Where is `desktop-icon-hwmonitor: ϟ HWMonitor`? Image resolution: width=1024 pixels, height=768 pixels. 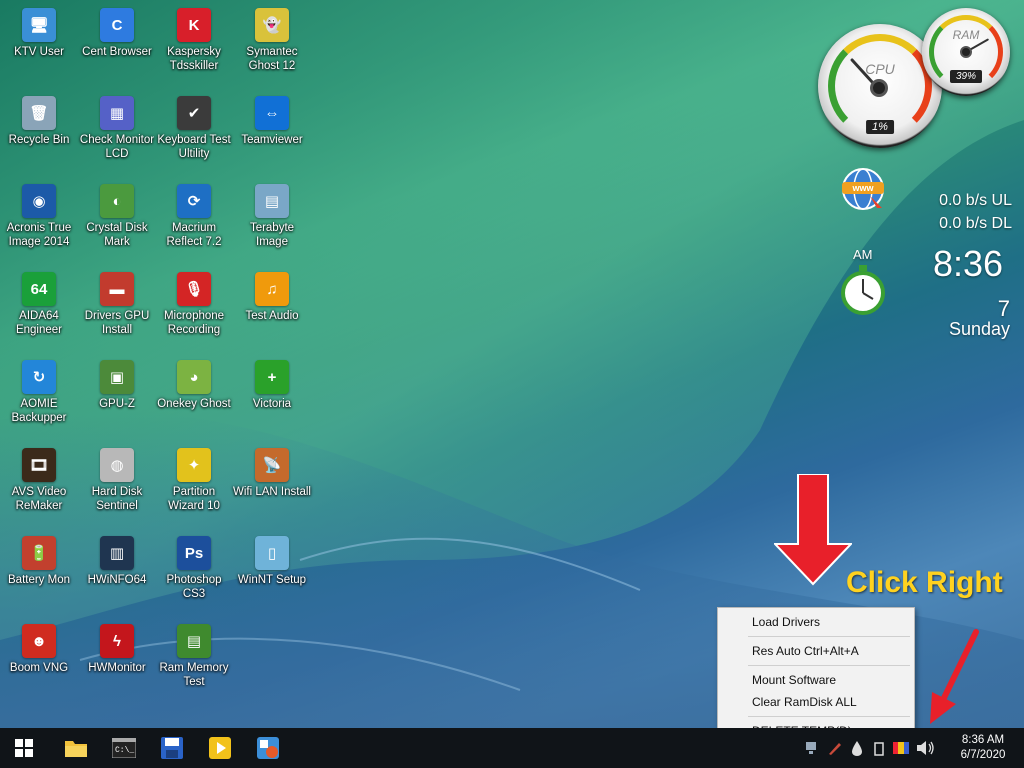
desktop-icon-hwmonitor: ϟ HWMonitor is located at coordinates (117, 649).